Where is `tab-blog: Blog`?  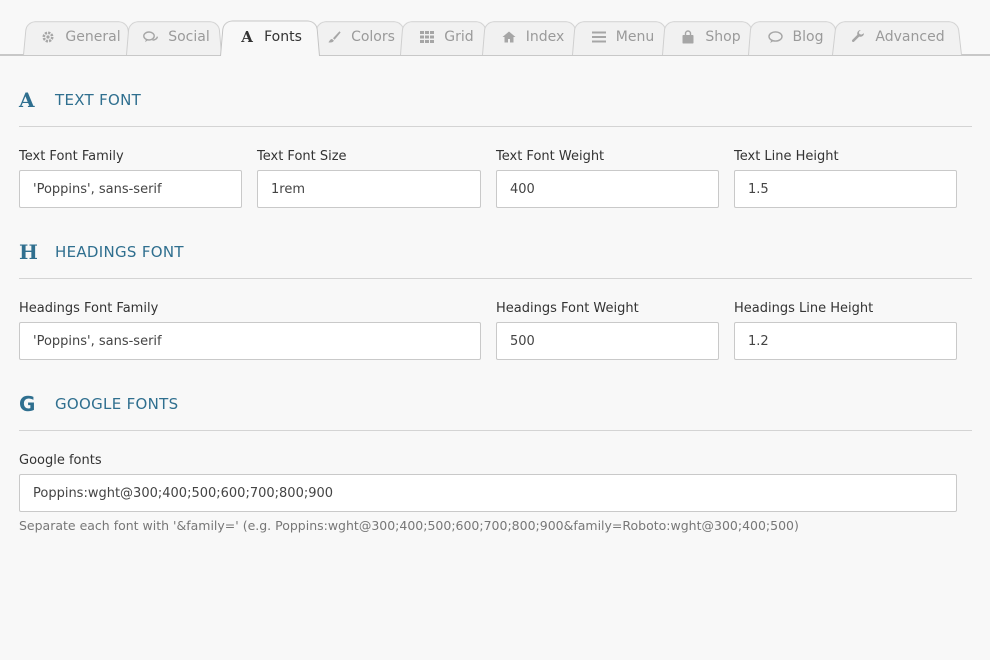
tab-blog: Blog is located at coordinates (795, 37).